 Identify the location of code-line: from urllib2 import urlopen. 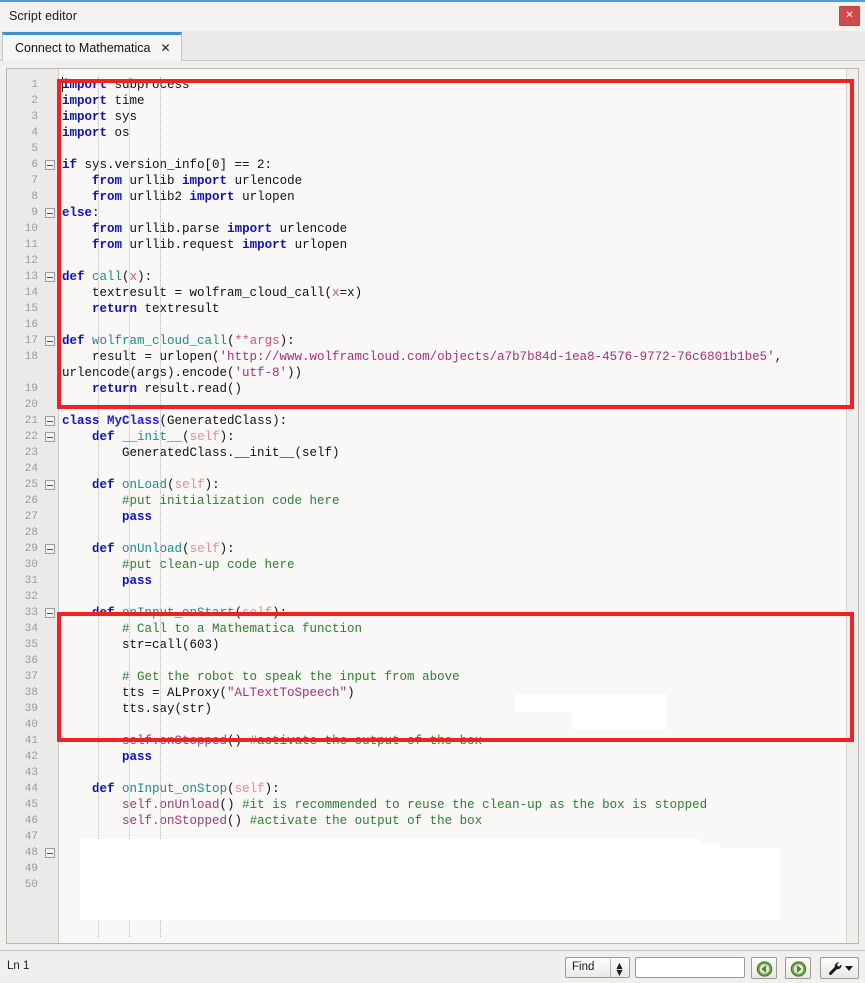
(453, 197).